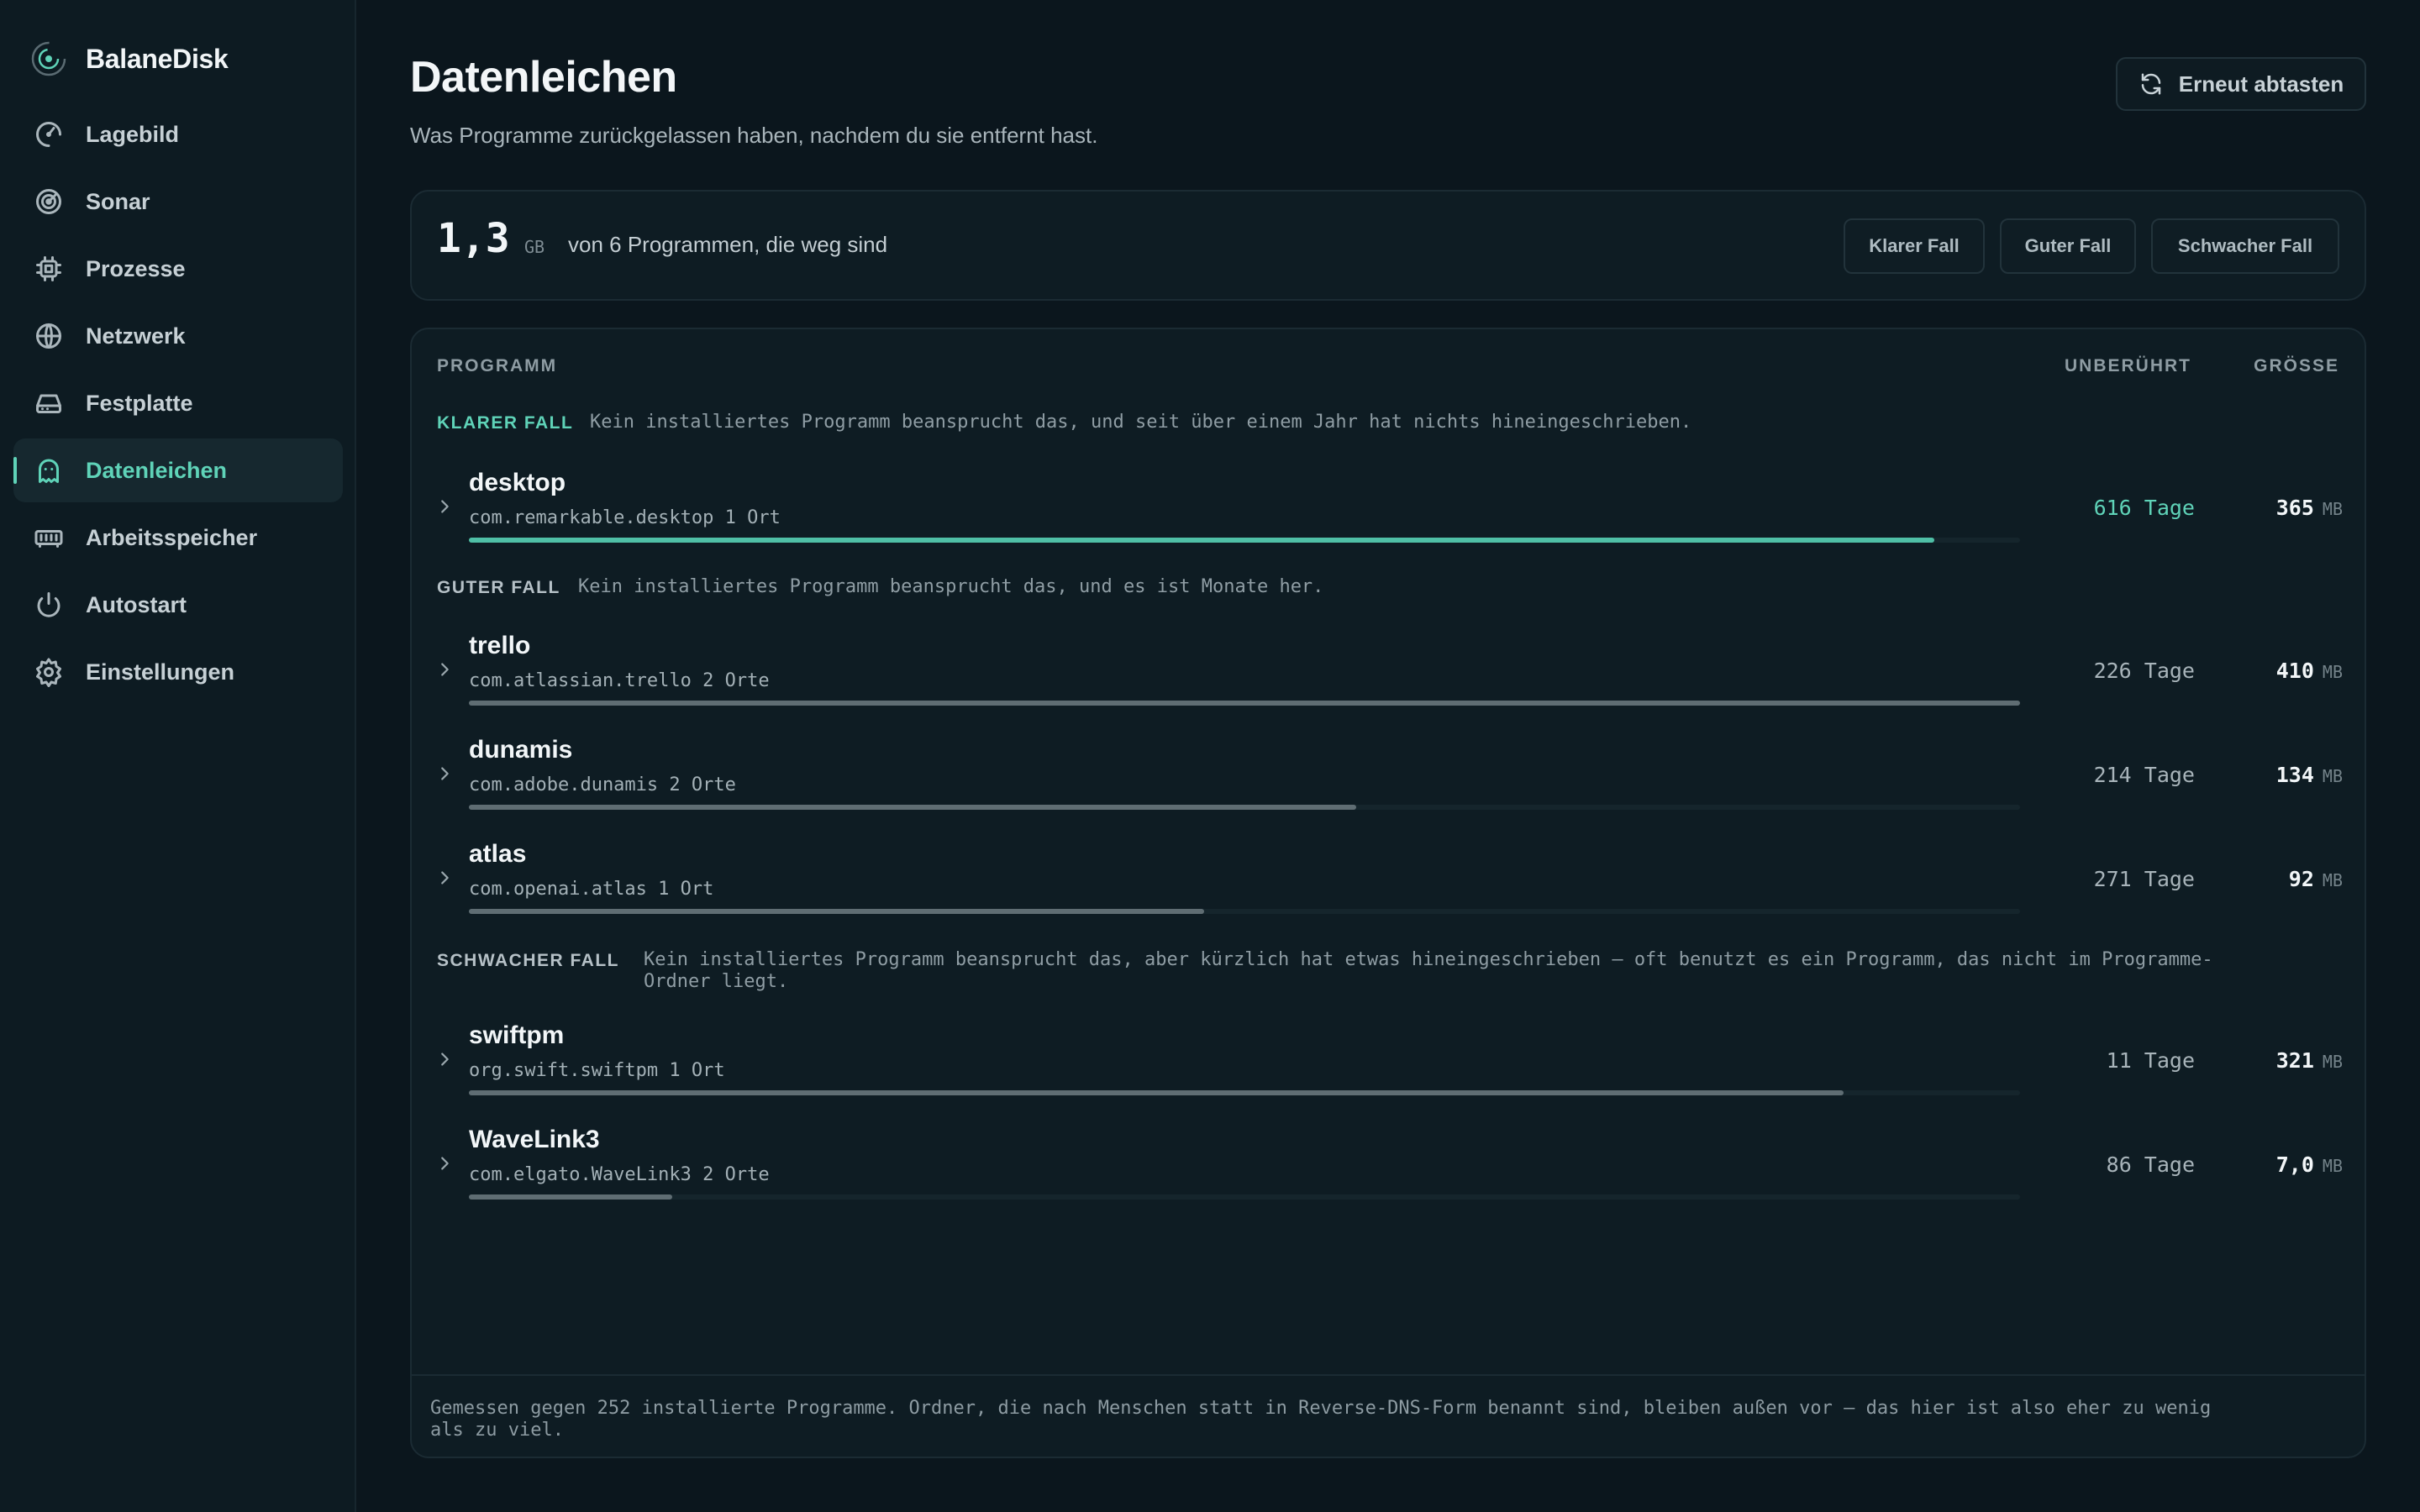 This screenshot has height=1512, width=2420. I want to click on untouched-days: 214 Tage, so click(2144, 775).